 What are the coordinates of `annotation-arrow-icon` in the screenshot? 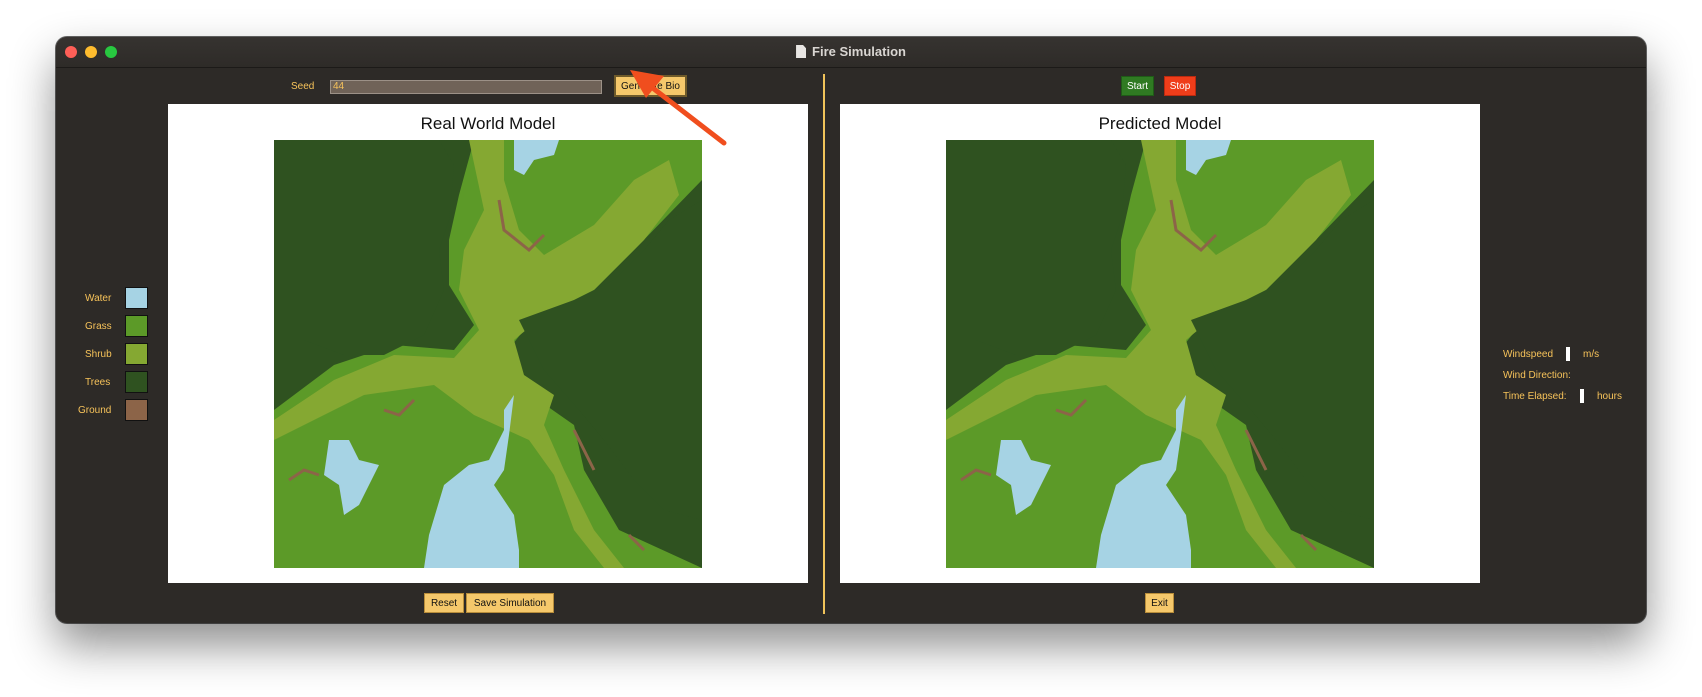 It's located at (678, 108).